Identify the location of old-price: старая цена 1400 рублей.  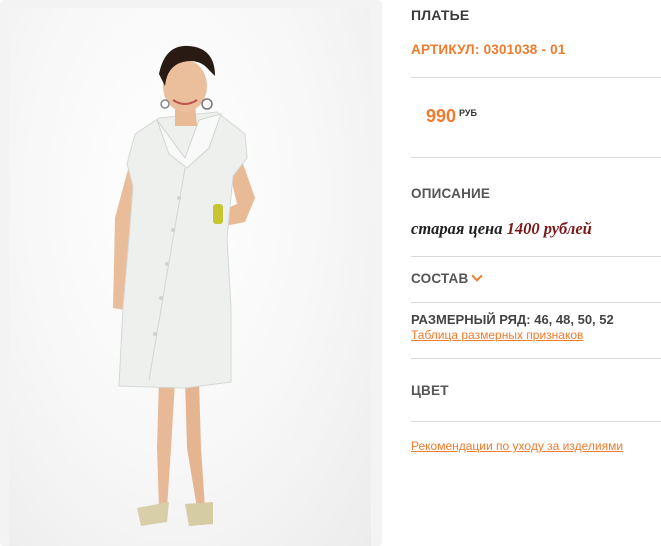
(501, 229).